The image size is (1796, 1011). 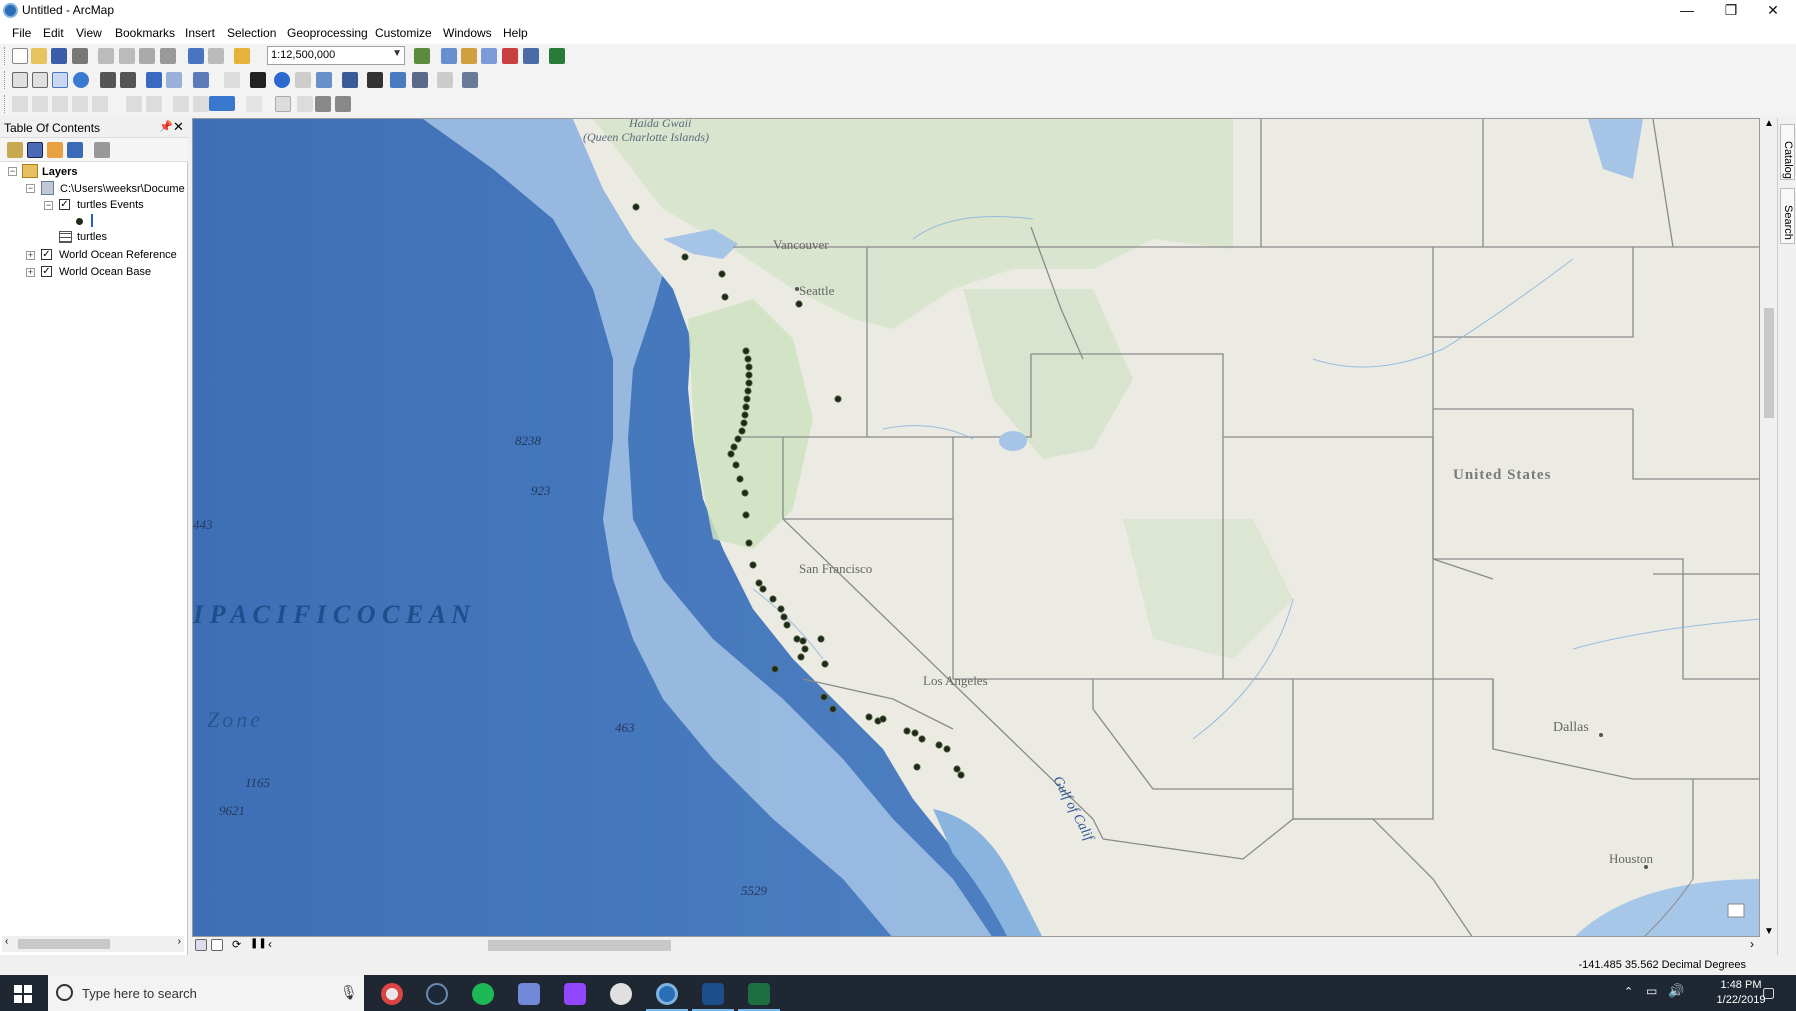 What do you see at coordinates (270, 944) in the screenshot?
I see `scroll-left-icon: ‹` at bounding box center [270, 944].